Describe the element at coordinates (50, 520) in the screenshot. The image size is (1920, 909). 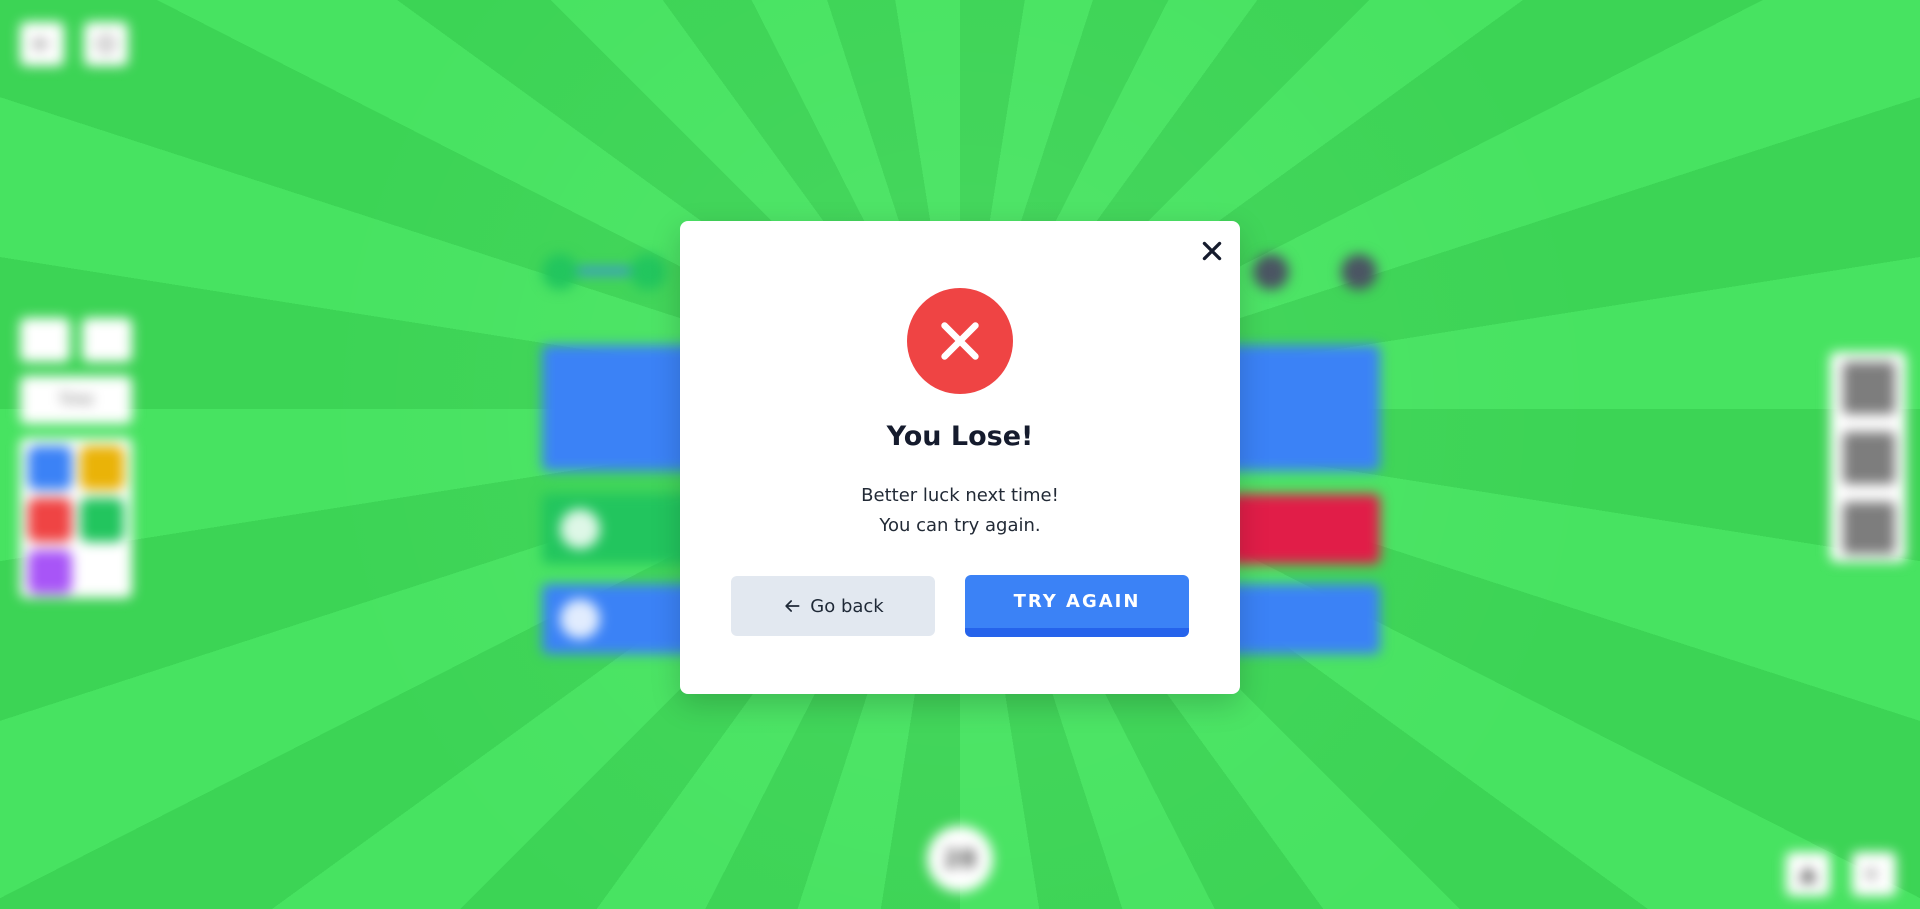
I see `powerup-red` at that location.